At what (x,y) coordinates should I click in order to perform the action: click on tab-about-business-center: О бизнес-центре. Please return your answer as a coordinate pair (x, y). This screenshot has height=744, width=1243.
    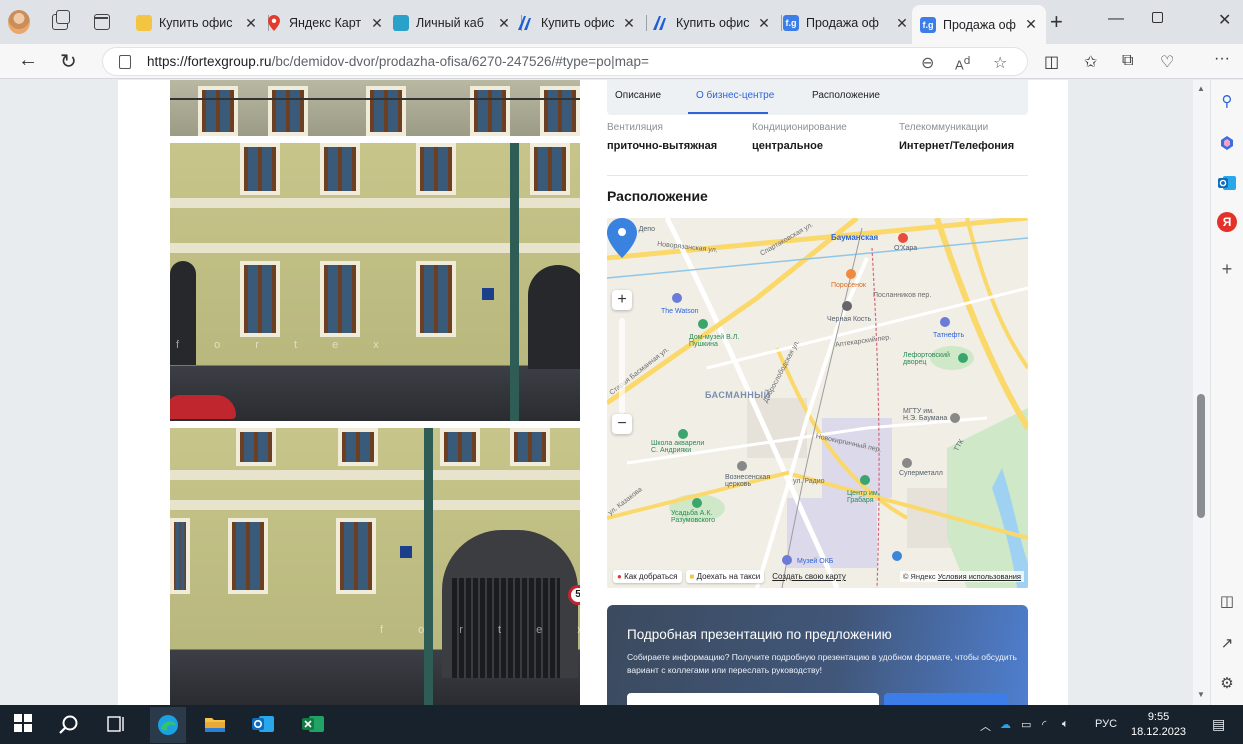
    Looking at the image, I should click on (735, 95).